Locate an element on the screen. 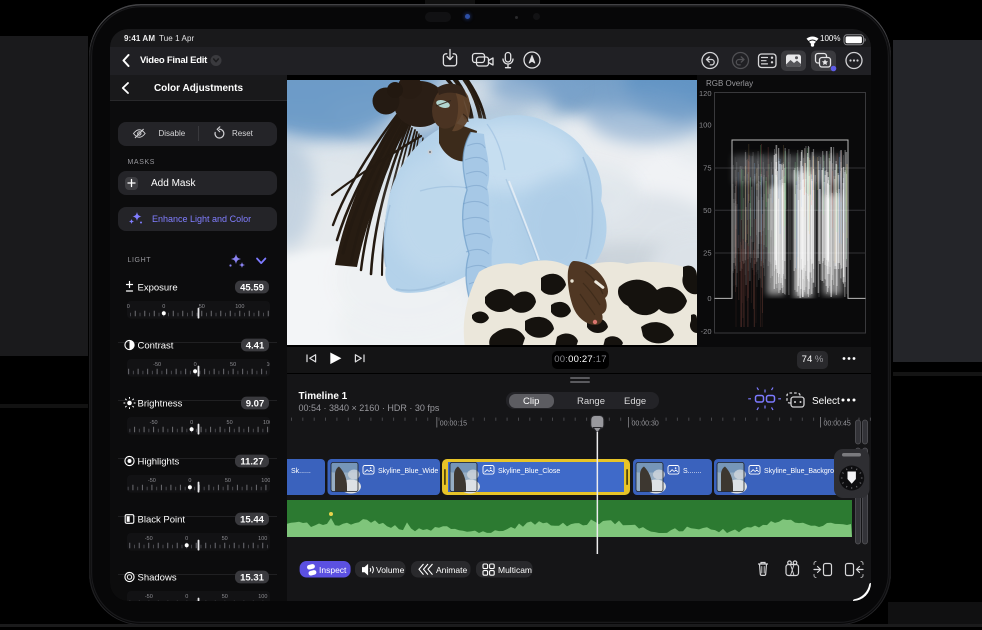  svg-text: Exposure is located at coordinates (158, 288).